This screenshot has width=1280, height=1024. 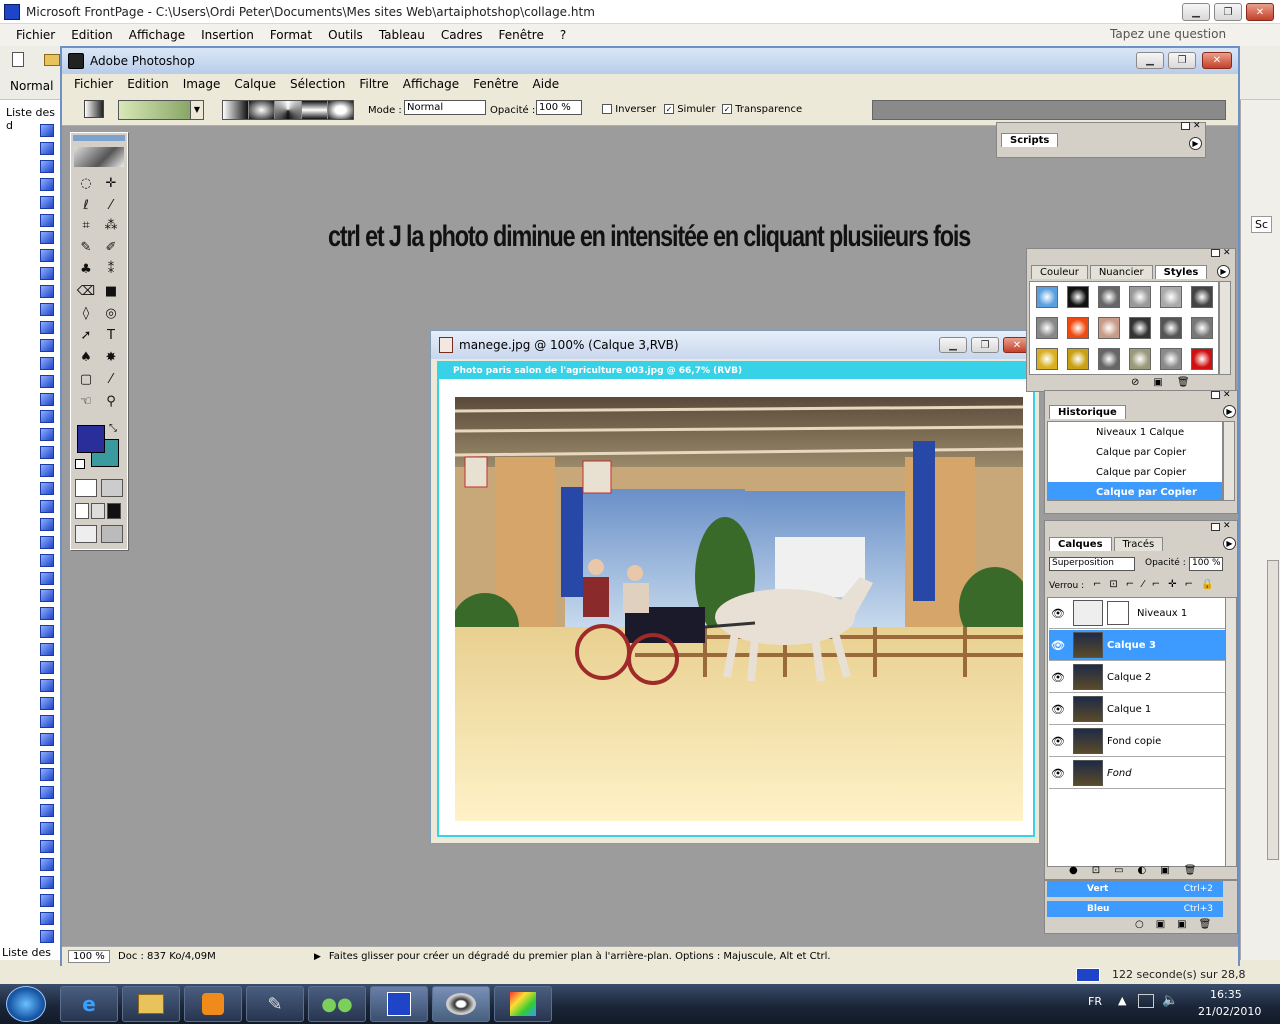 I want to click on volume-icon: 🔈, so click(x=1170, y=1000).